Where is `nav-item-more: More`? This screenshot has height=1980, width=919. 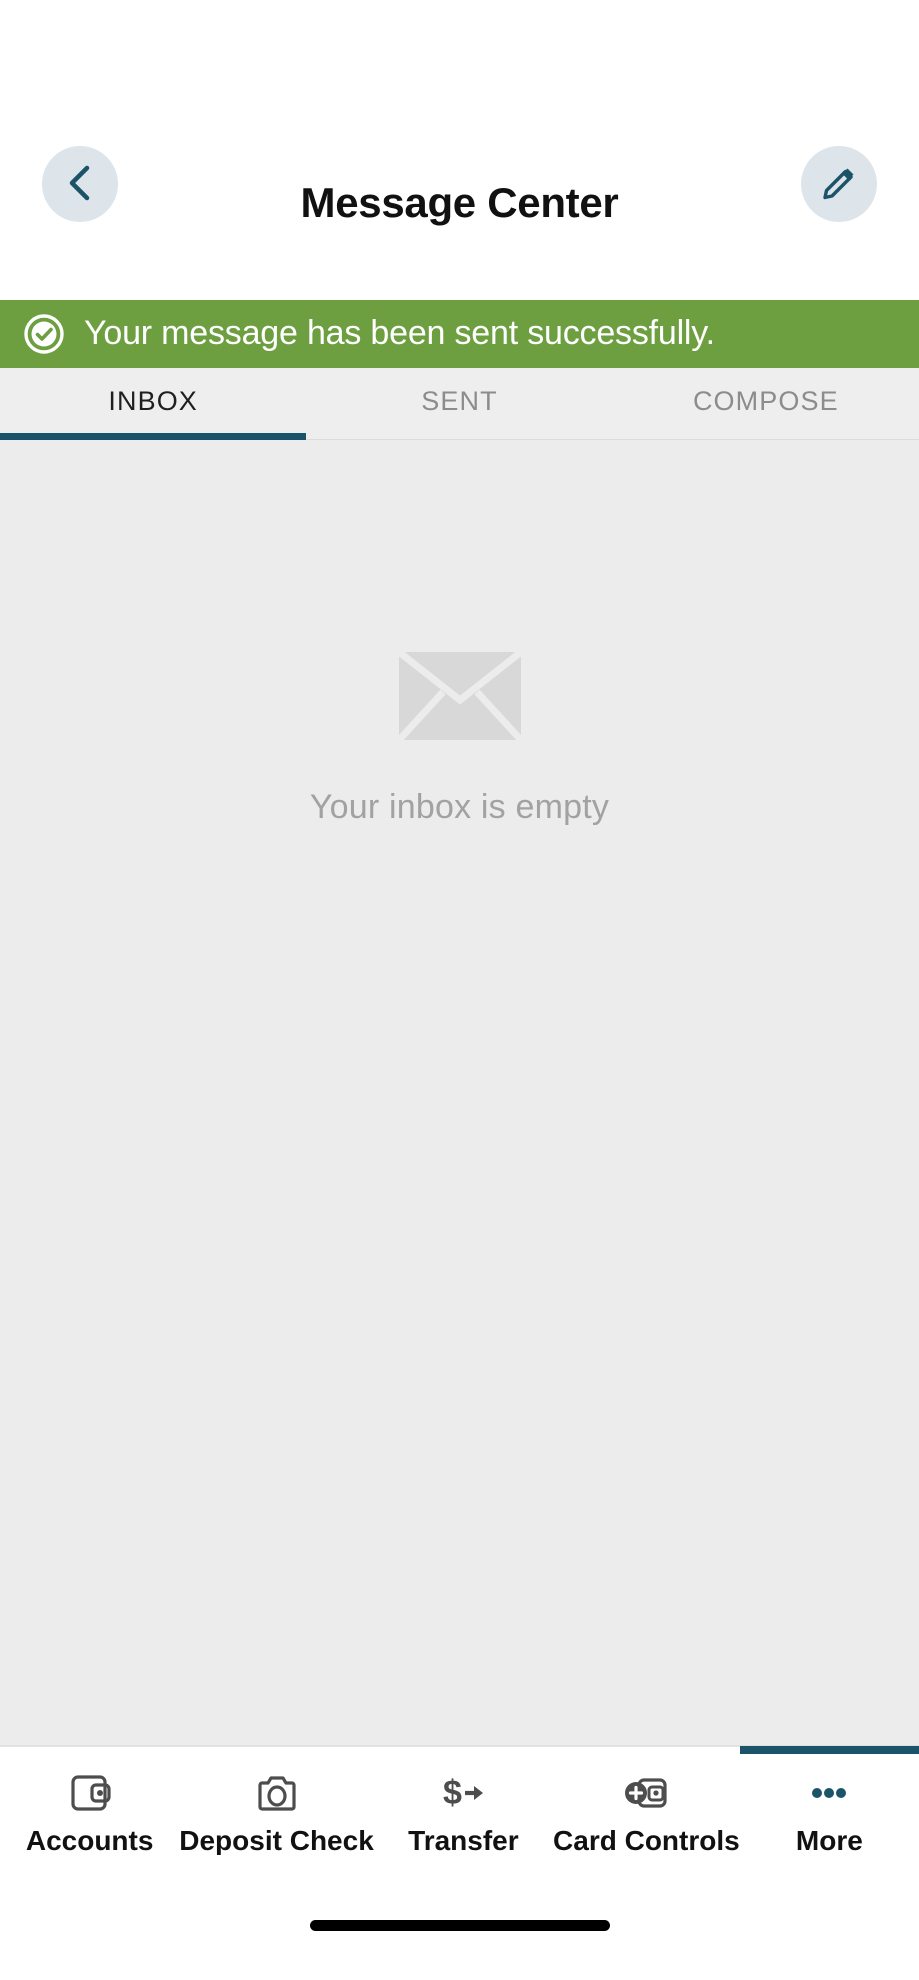
nav-item-more: More is located at coordinates (829, 1808).